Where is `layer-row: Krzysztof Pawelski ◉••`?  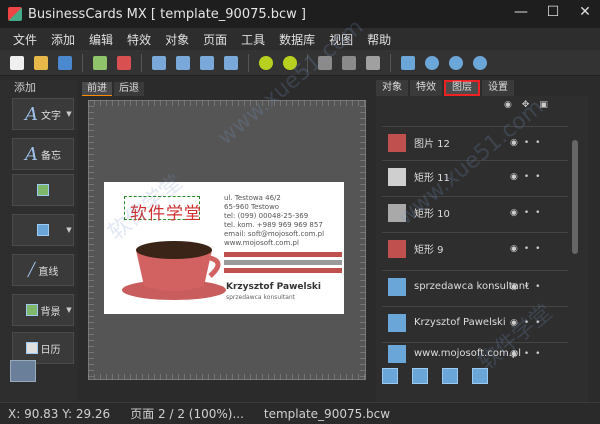
layer-row: Krzysztof Pawelski ◉•• is located at coordinates (475, 322).